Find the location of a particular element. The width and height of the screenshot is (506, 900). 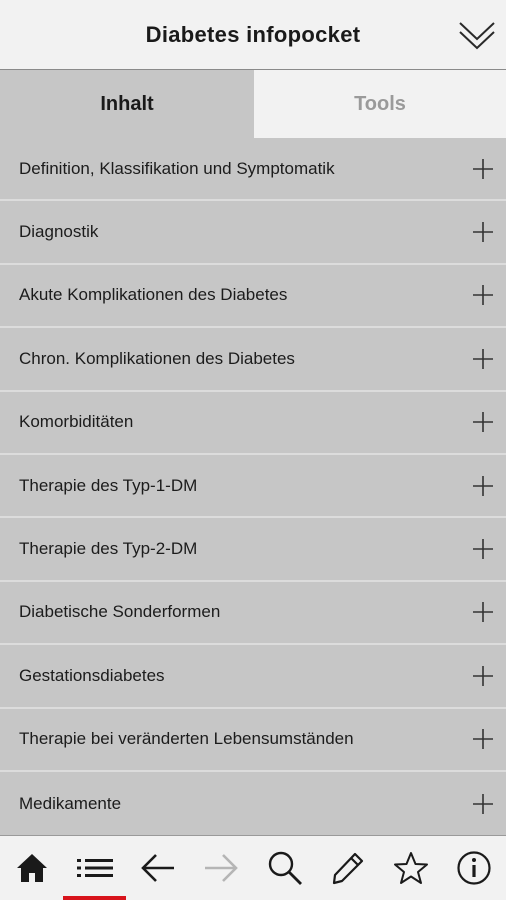

nav-forward-button is located at coordinates (221, 868).